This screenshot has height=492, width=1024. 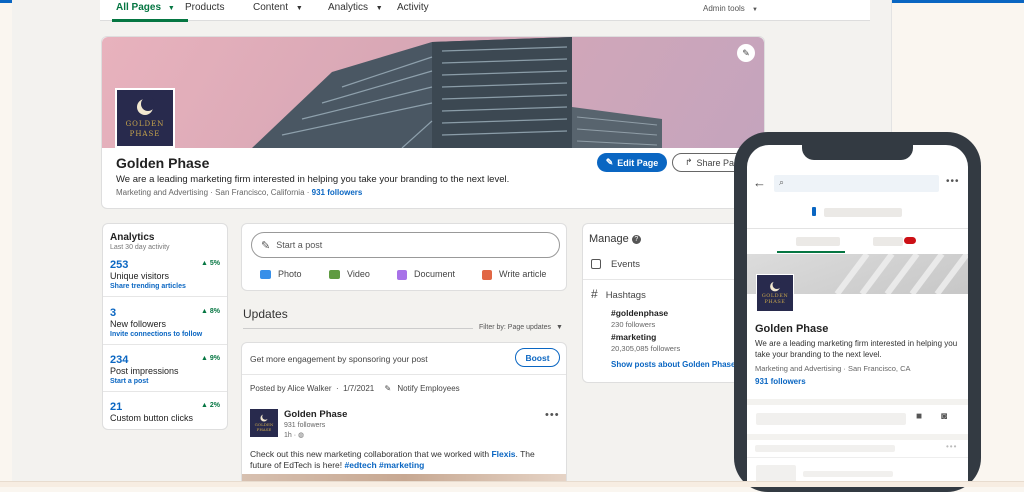 I want to click on stat-value: 253, so click(x=119, y=265).